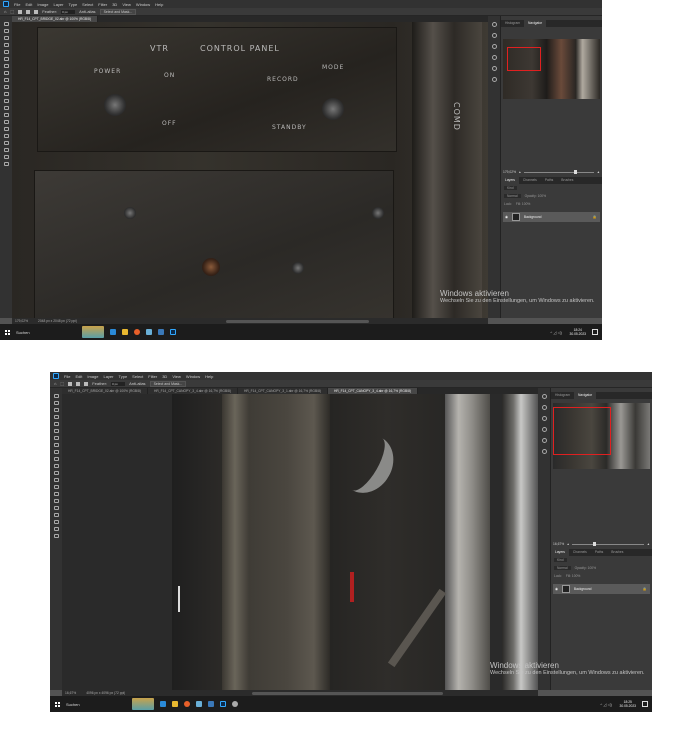 Image resolution: width=692 pixels, height=750 pixels. Describe the element at coordinates (56, 487) in the screenshot. I see `dodge-icon` at that location.